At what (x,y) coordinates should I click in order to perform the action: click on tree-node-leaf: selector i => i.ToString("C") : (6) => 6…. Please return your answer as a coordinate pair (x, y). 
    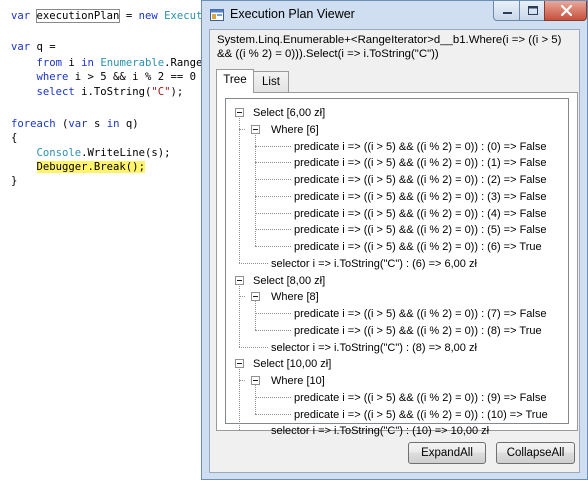
    Looking at the image, I should click on (374, 264).